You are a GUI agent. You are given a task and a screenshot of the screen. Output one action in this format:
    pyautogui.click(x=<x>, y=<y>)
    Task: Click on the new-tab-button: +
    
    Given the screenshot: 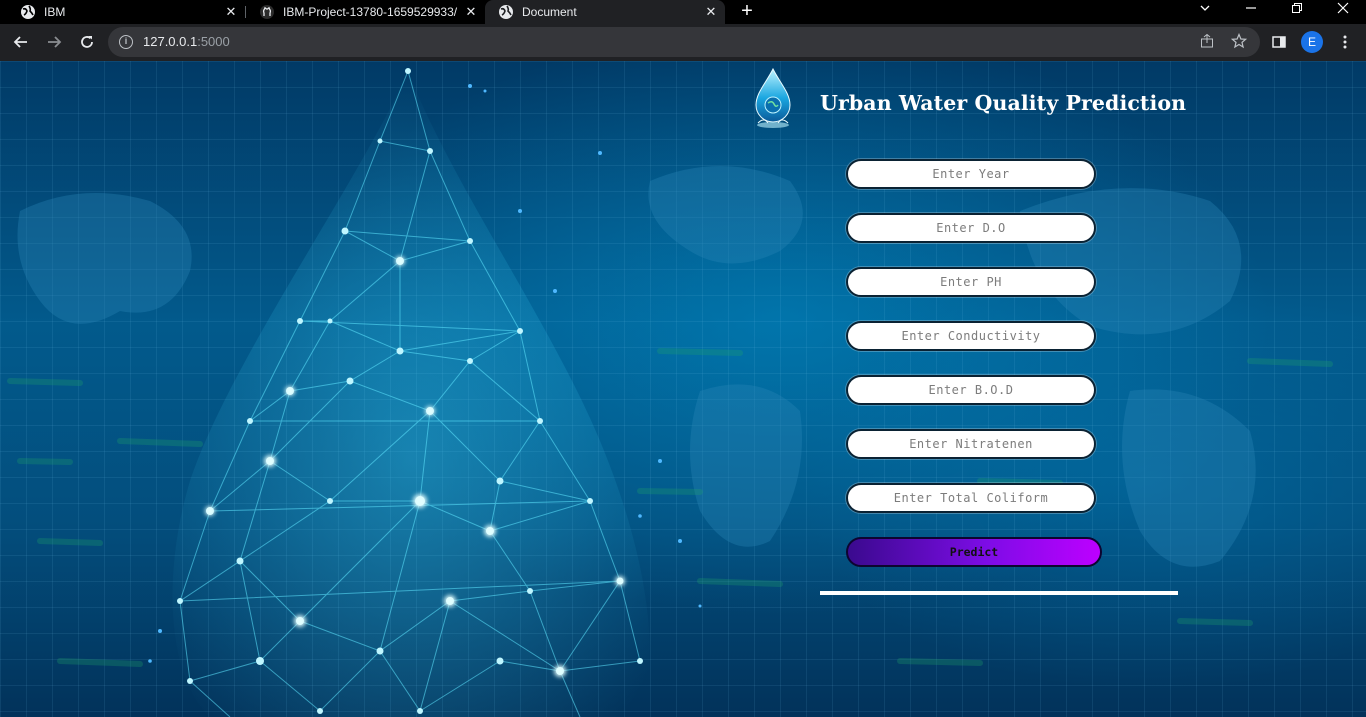 What is the action you would take?
    pyautogui.click(x=747, y=12)
    